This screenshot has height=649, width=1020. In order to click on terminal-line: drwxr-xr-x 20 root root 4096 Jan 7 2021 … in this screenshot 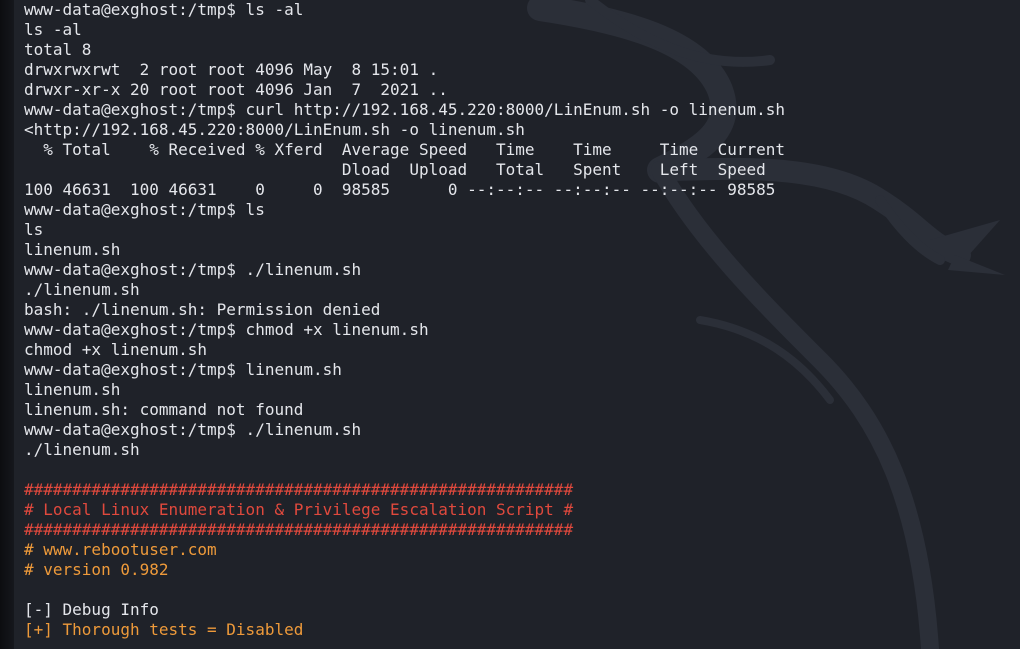, I will do `click(236, 89)`.